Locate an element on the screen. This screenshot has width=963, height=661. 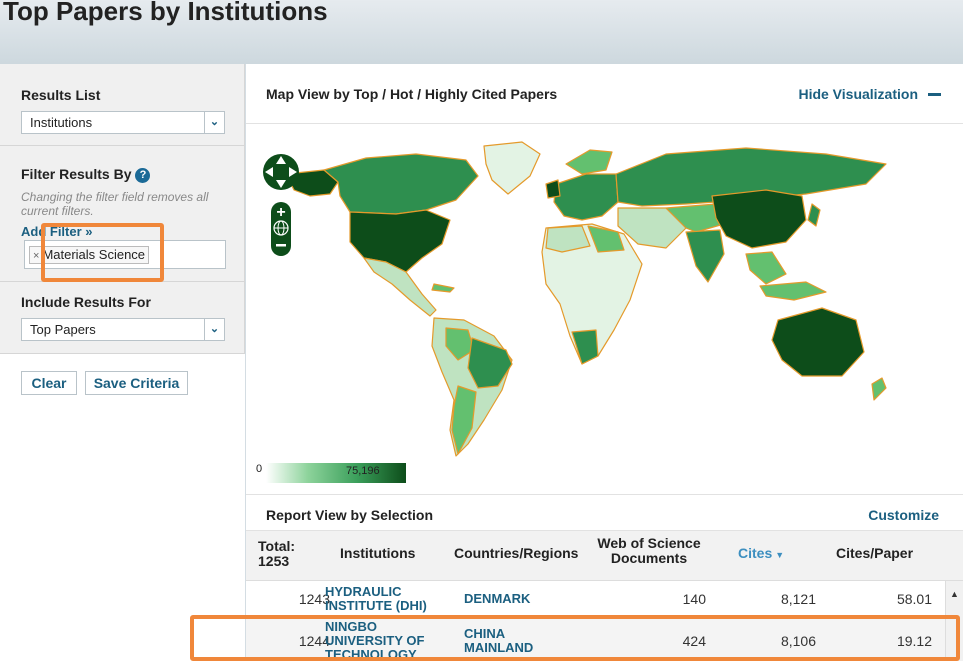
total-value: 1253 is located at coordinates (274, 561).